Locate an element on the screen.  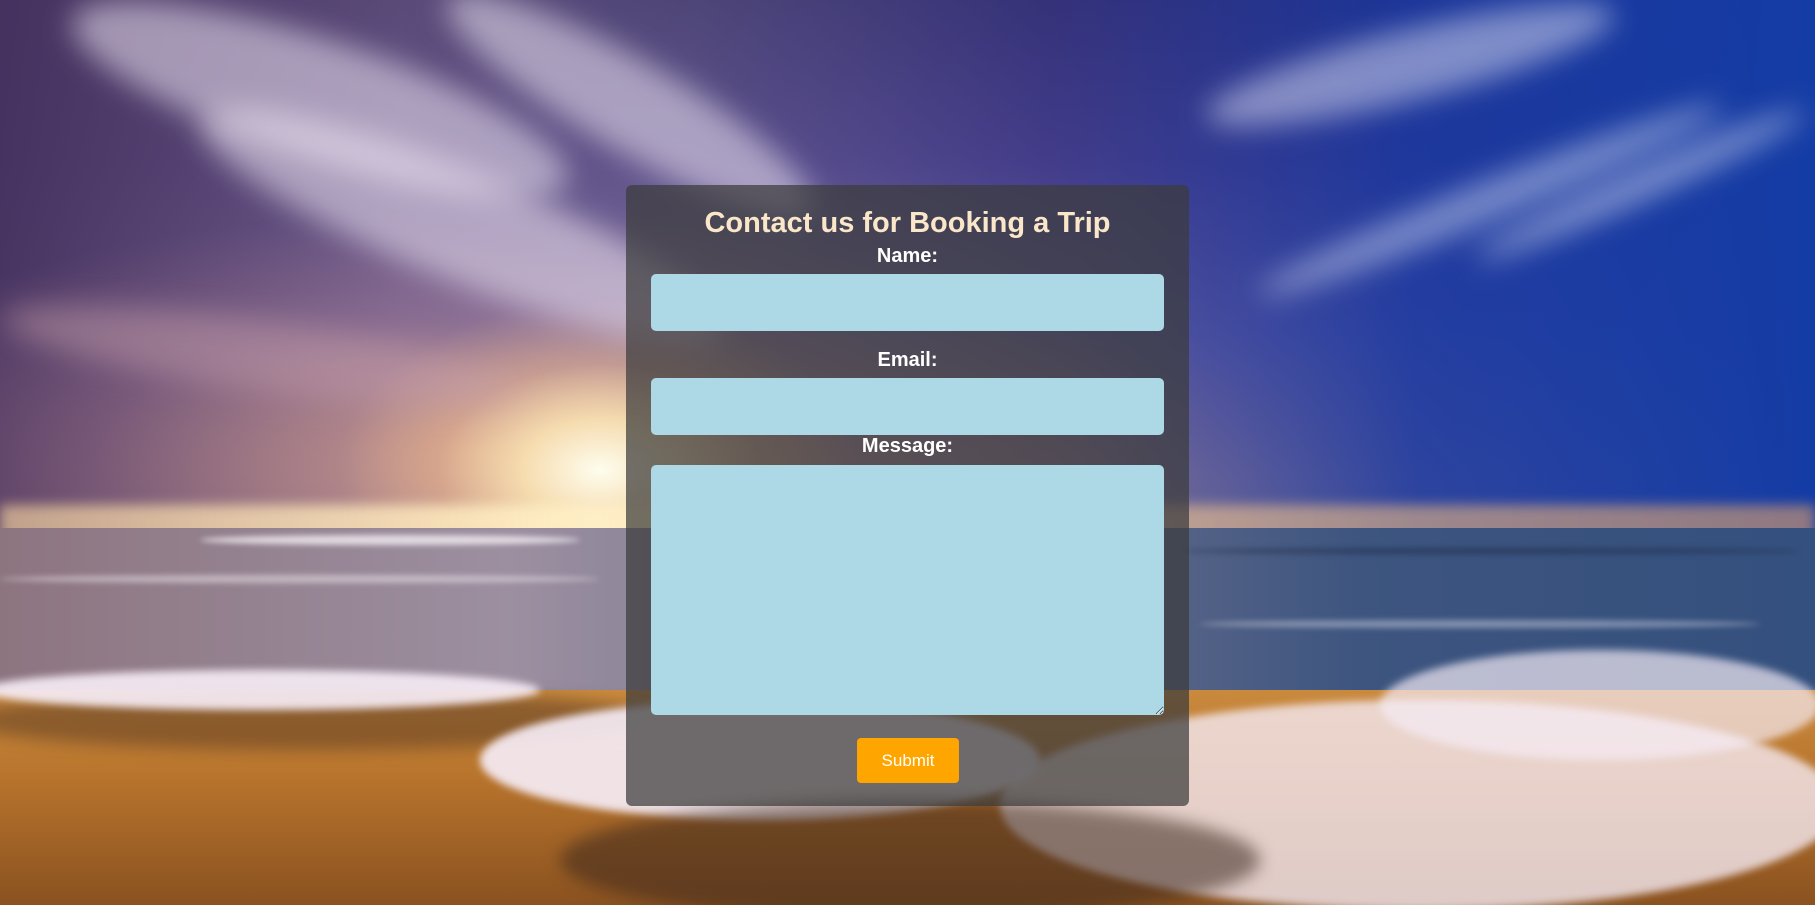
name-input is located at coordinates (907, 302).